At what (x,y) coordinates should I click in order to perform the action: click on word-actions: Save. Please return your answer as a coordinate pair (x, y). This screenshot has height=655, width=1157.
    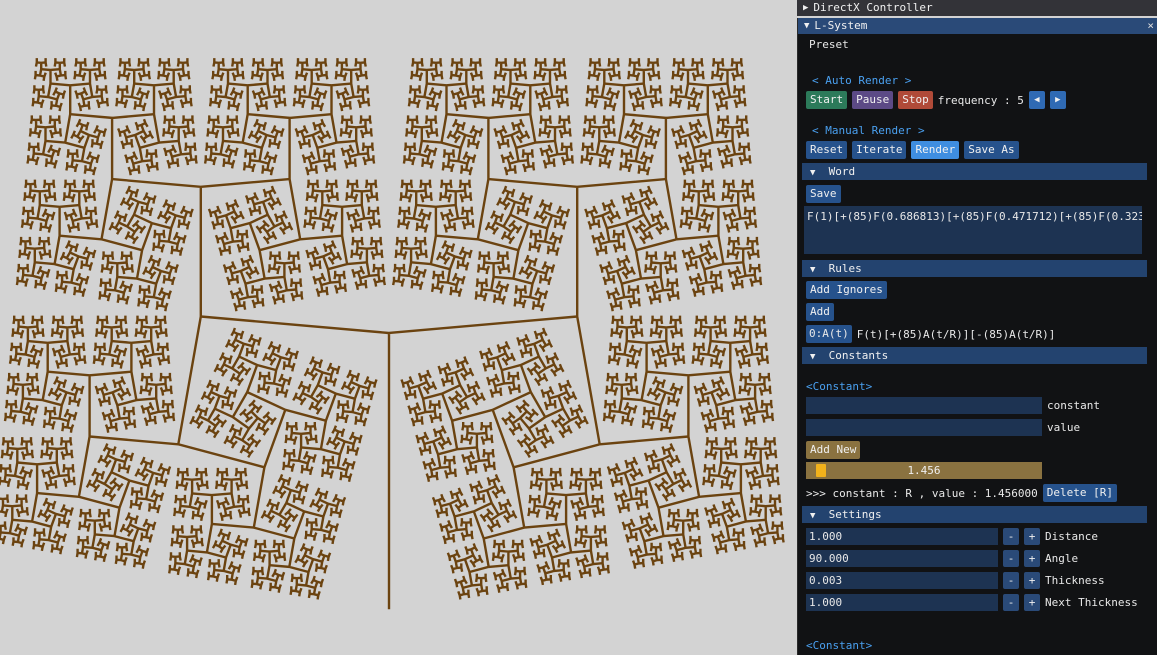
    Looking at the image, I should click on (823, 194).